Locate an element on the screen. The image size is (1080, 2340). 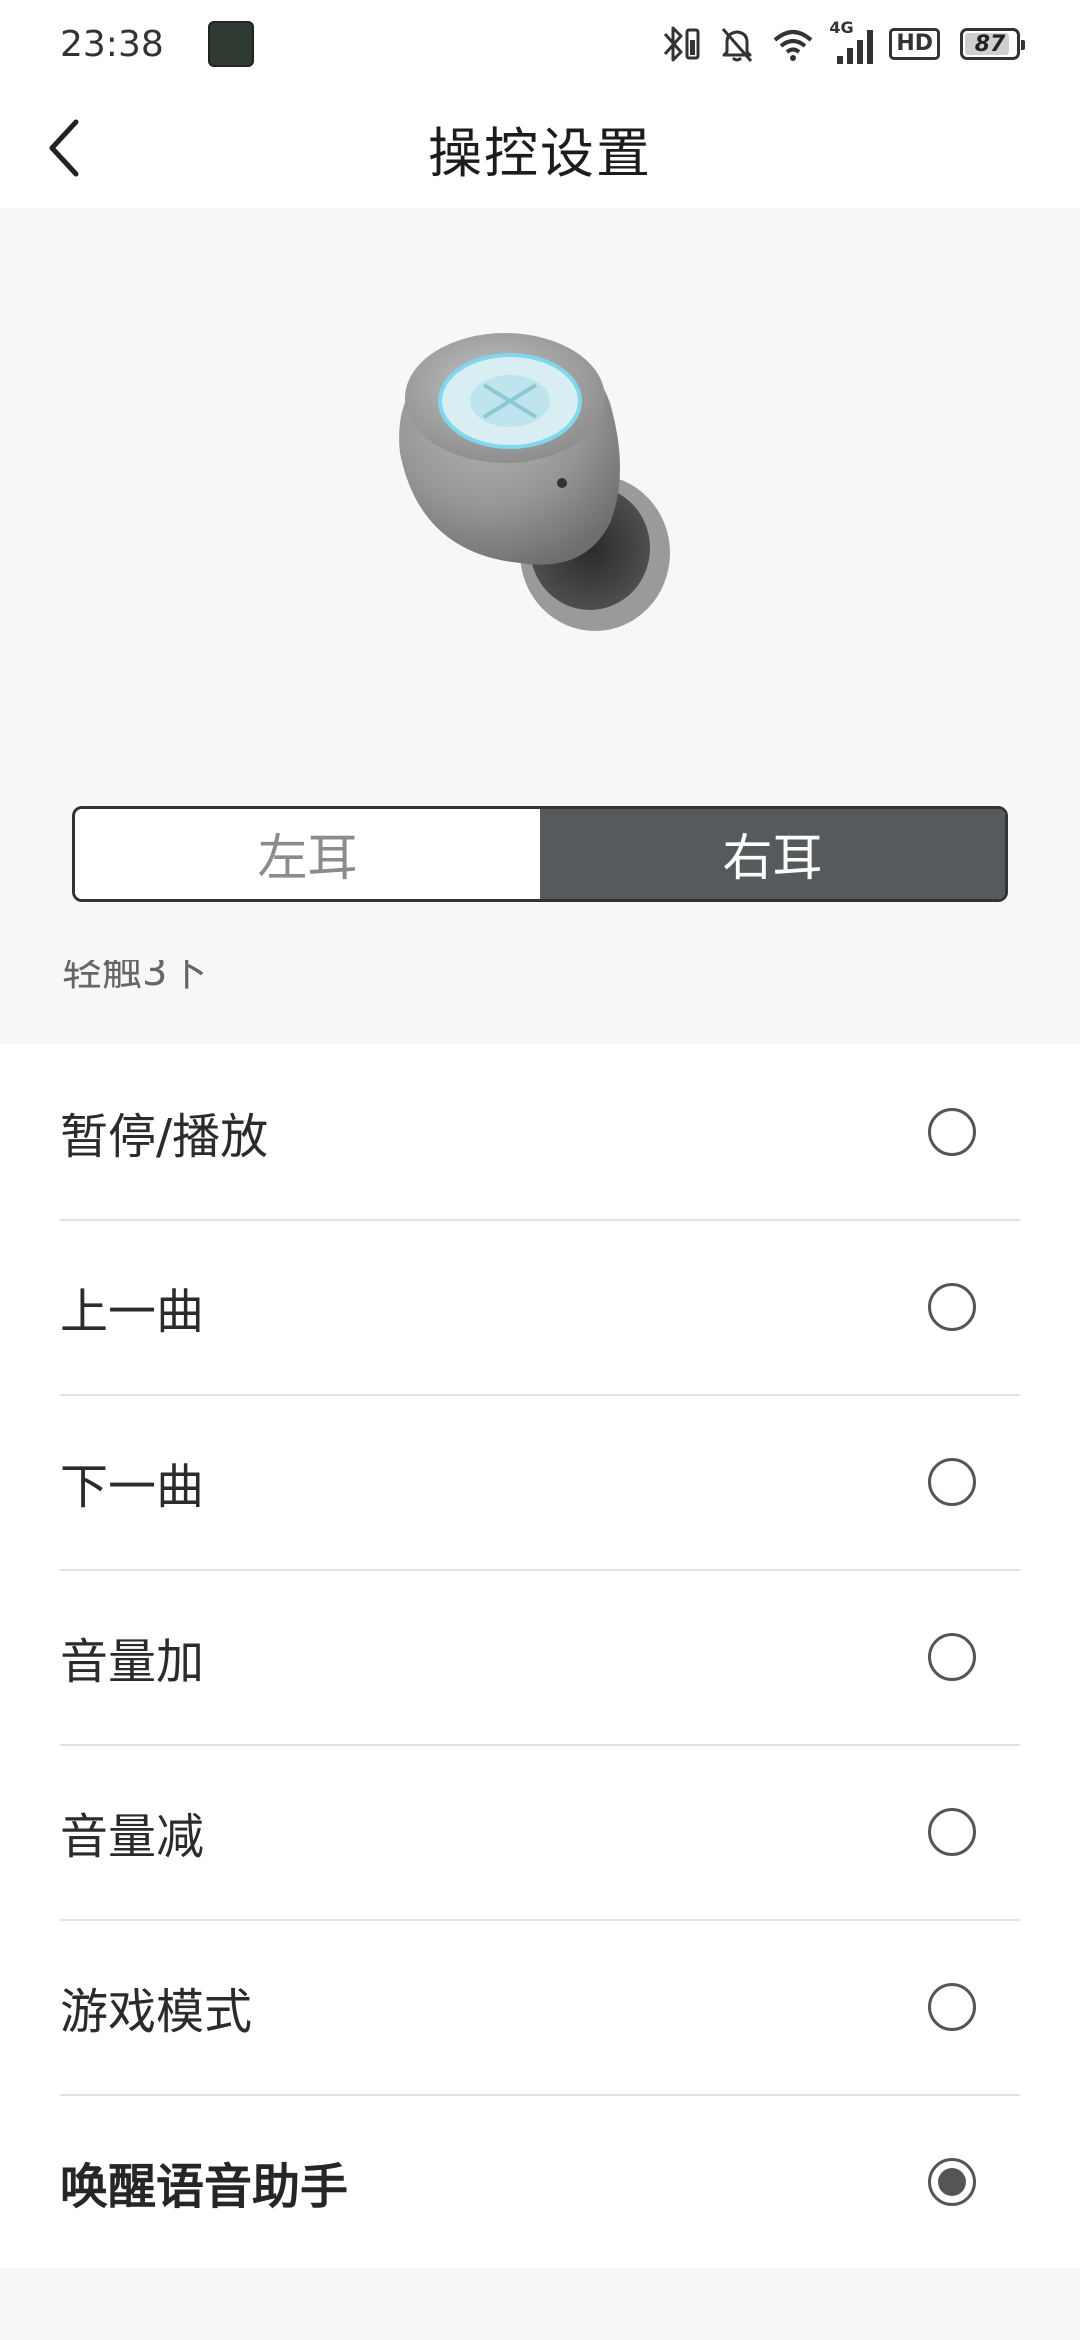
bluetooth-battery-icon is located at coordinates (681, 44).